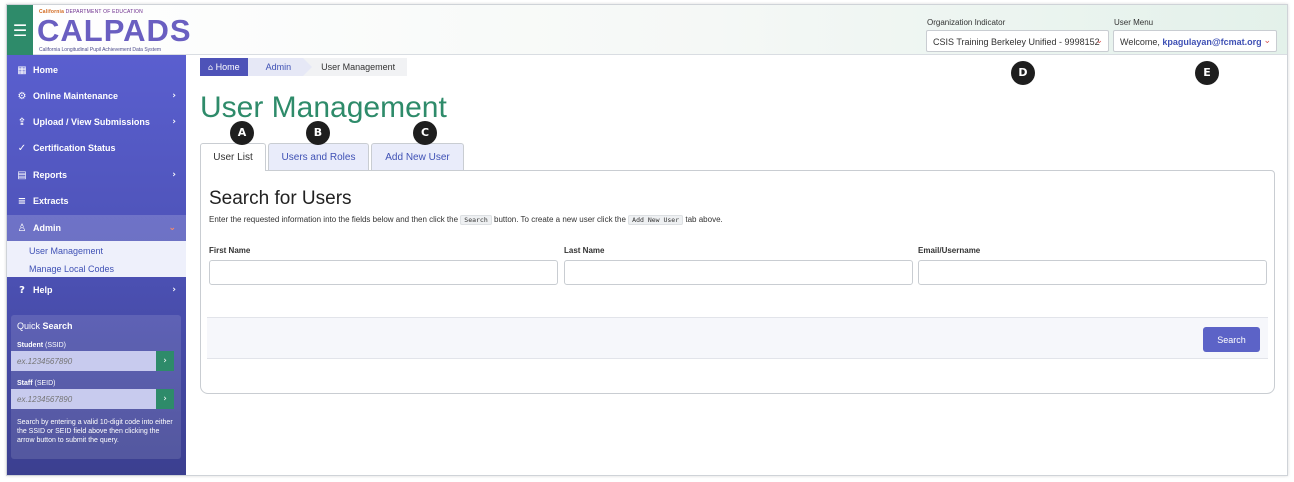 This screenshot has width=1294, height=482. Describe the element at coordinates (83, 361) in the screenshot. I see `student-ssid-input` at that location.